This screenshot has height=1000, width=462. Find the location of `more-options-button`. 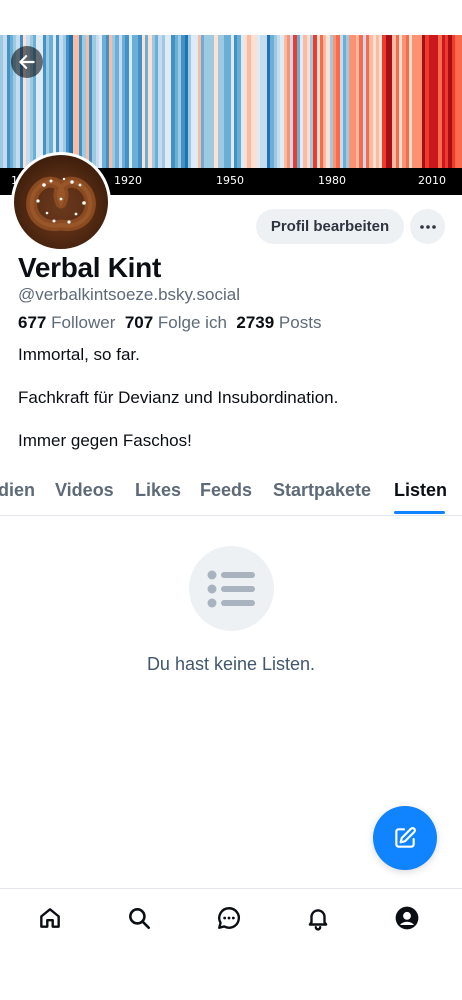

more-options-button is located at coordinates (427, 226).